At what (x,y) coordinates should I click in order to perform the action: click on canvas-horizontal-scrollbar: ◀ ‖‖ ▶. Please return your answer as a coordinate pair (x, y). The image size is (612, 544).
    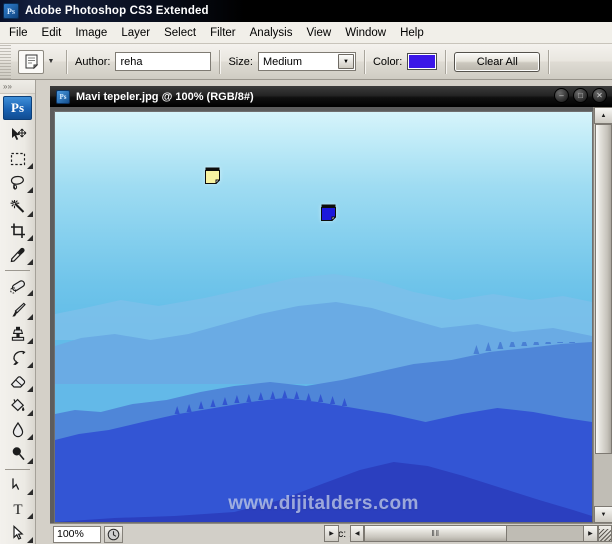
    Looking at the image, I should click on (481, 533).